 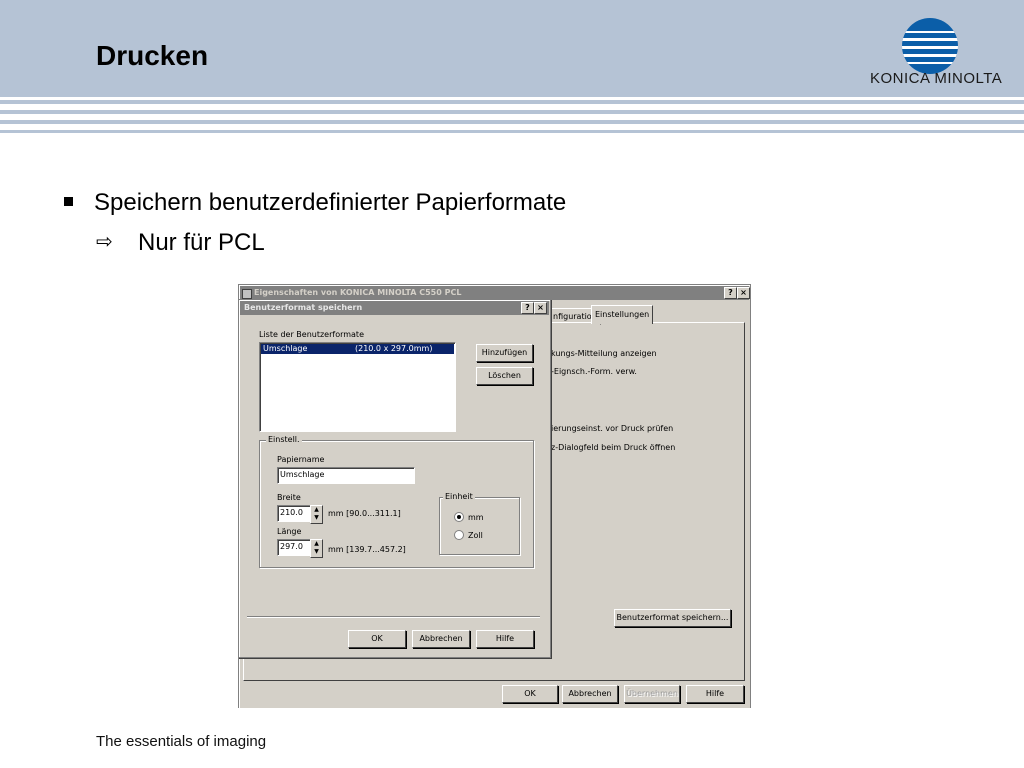 I want to click on length-label: Länge, so click(x=289, y=531).